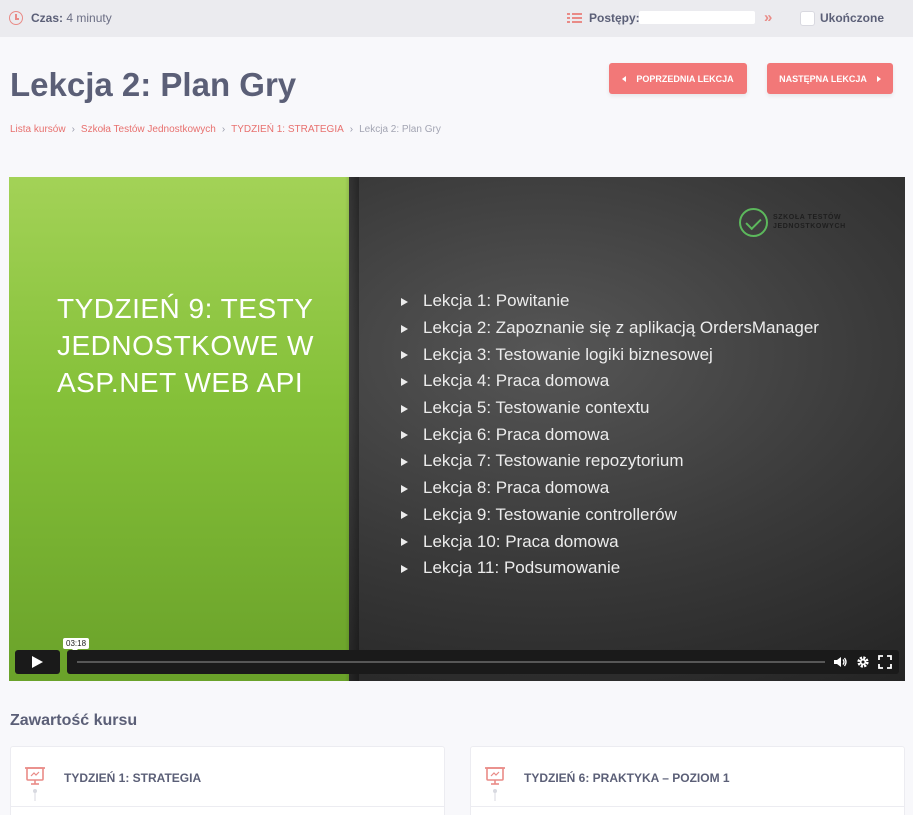 Image resolution: width=913 pixels, height=815 pixels. I want to click on caret-left-icon, so click(624, 78).